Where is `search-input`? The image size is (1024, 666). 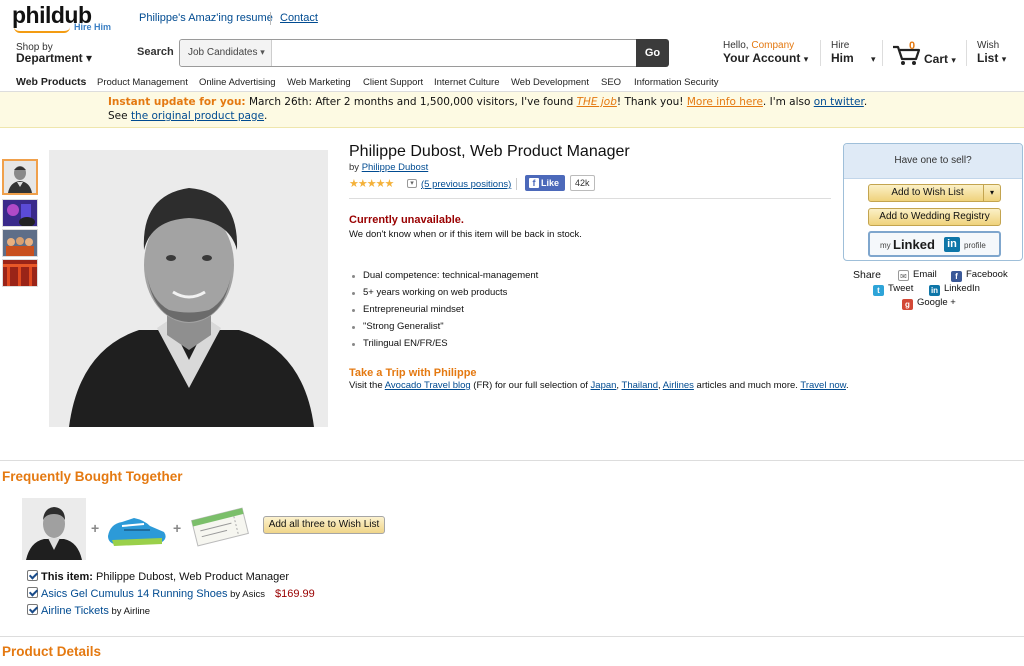 search-input is located at coordinates (453, 53).